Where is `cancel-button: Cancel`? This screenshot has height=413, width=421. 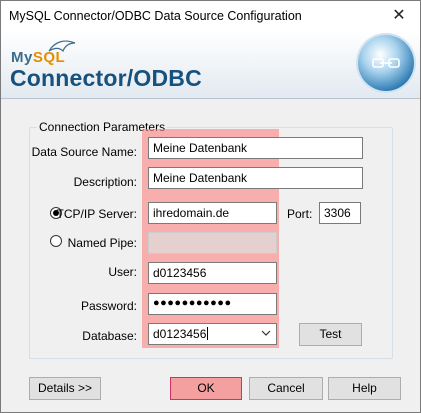 cancel-button: Cancel is located at coordinates (286, 388).